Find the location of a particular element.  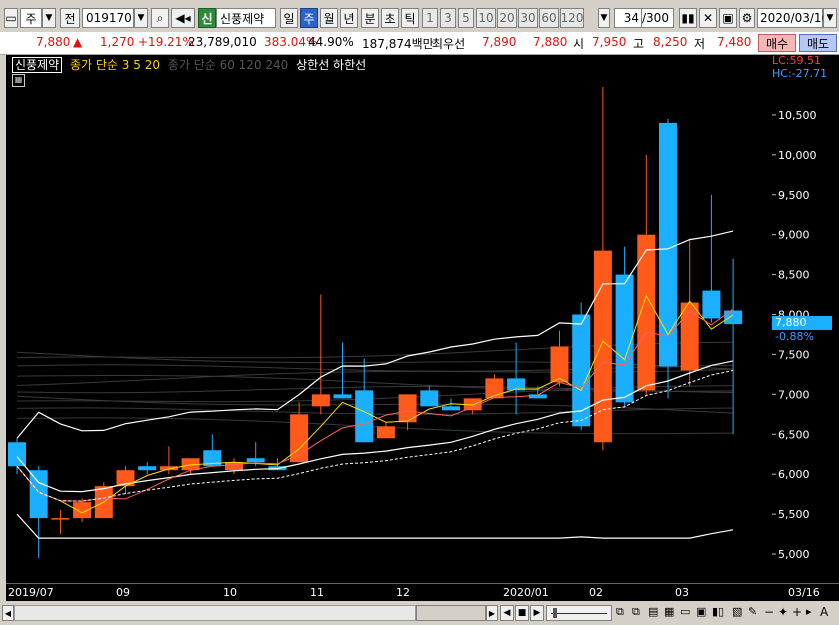

stock-name: 신풍제약 is located at coordinates (246, 18).